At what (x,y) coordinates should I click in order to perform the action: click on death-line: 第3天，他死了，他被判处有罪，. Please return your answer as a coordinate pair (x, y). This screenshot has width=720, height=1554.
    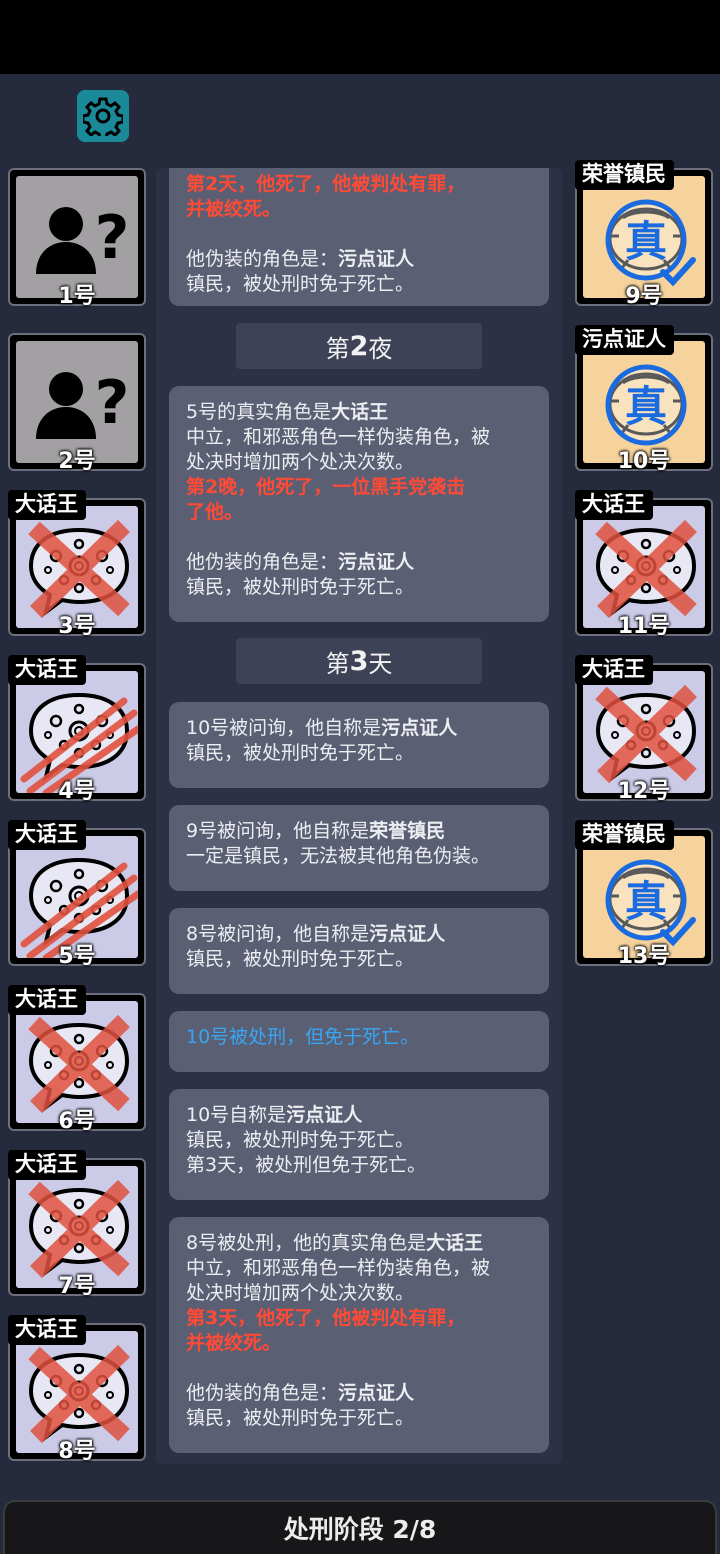
    Looking at the image, I should click on (326, 1318).